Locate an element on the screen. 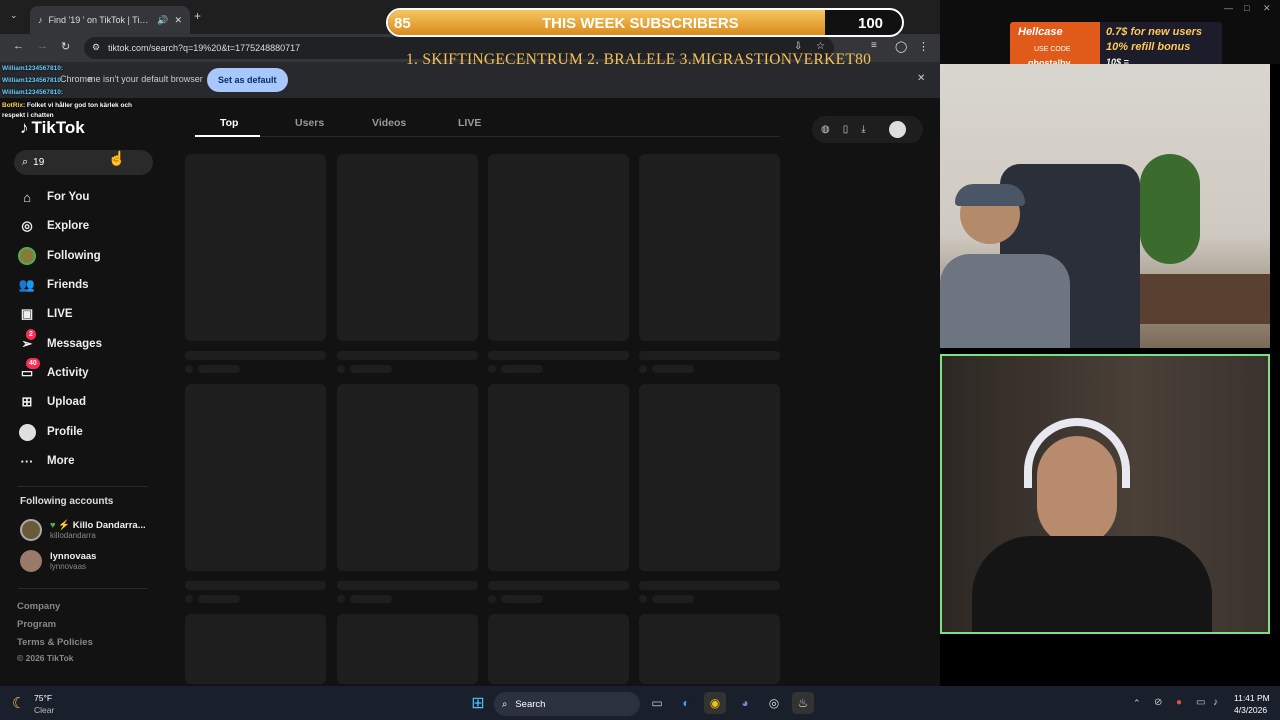  mic-icon: ● is located at coordinates (1179, 702).